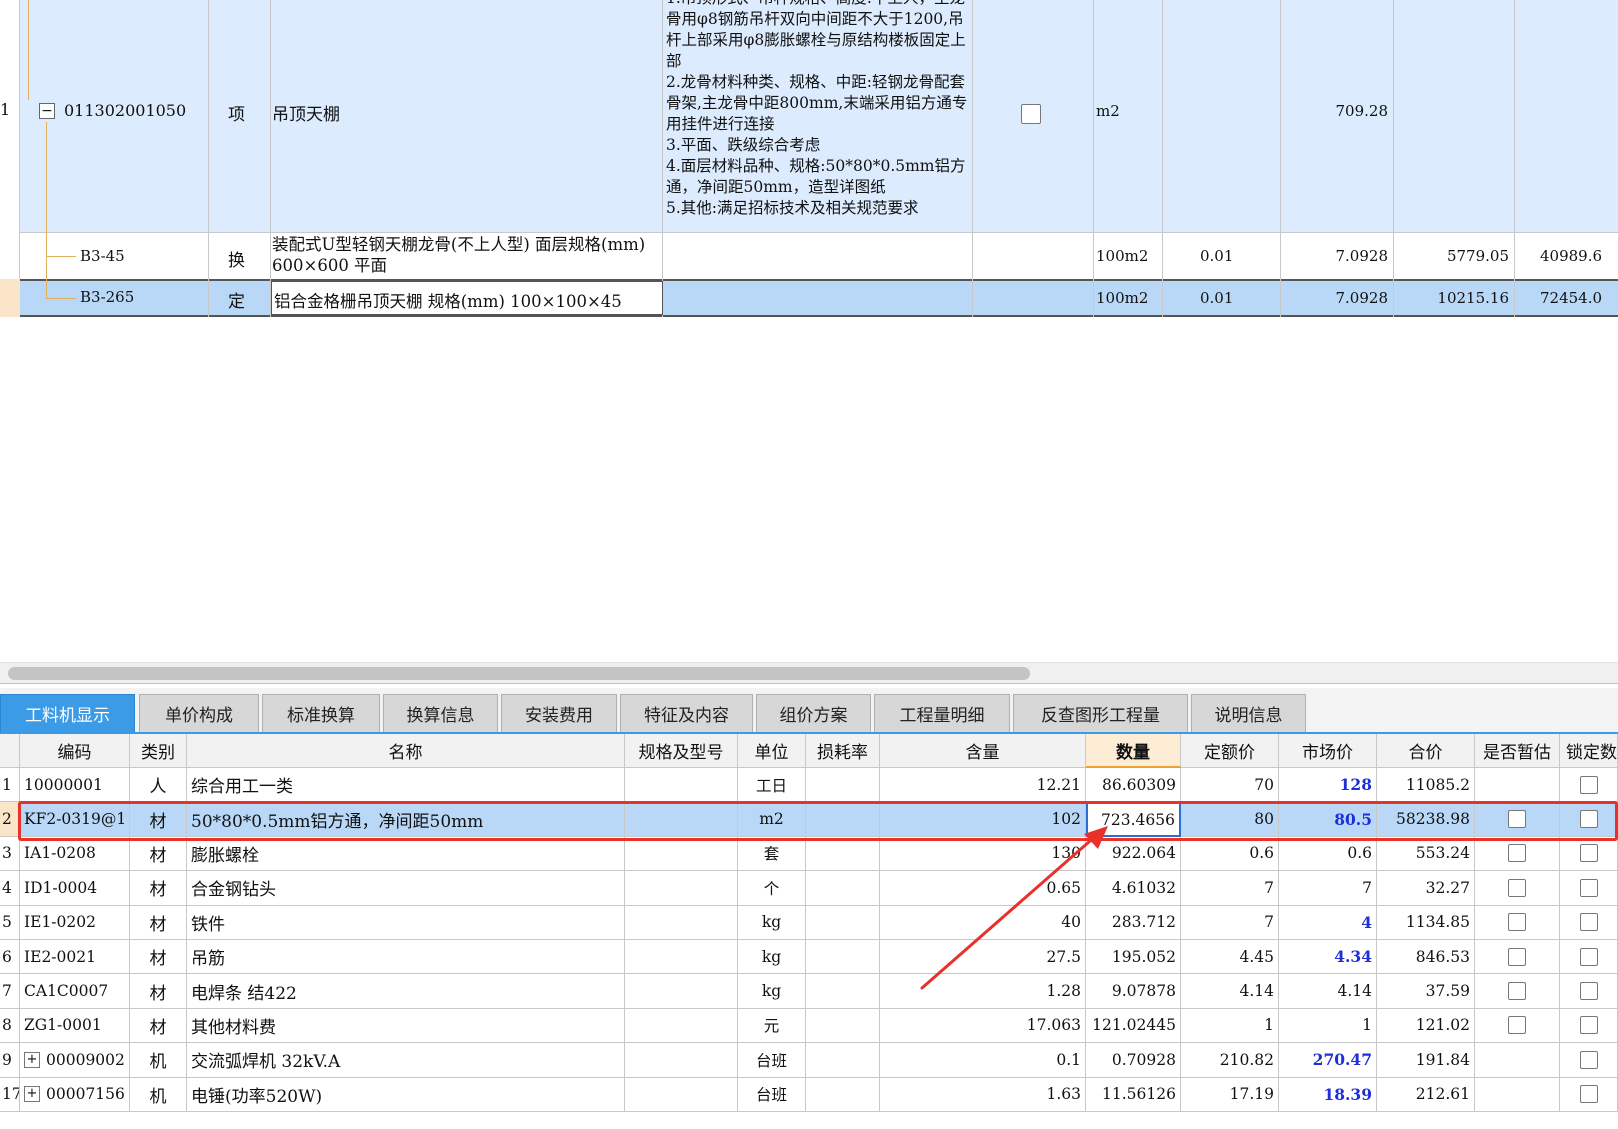  I want to click on annotation-arrow-shaft, so click(1010, 911).